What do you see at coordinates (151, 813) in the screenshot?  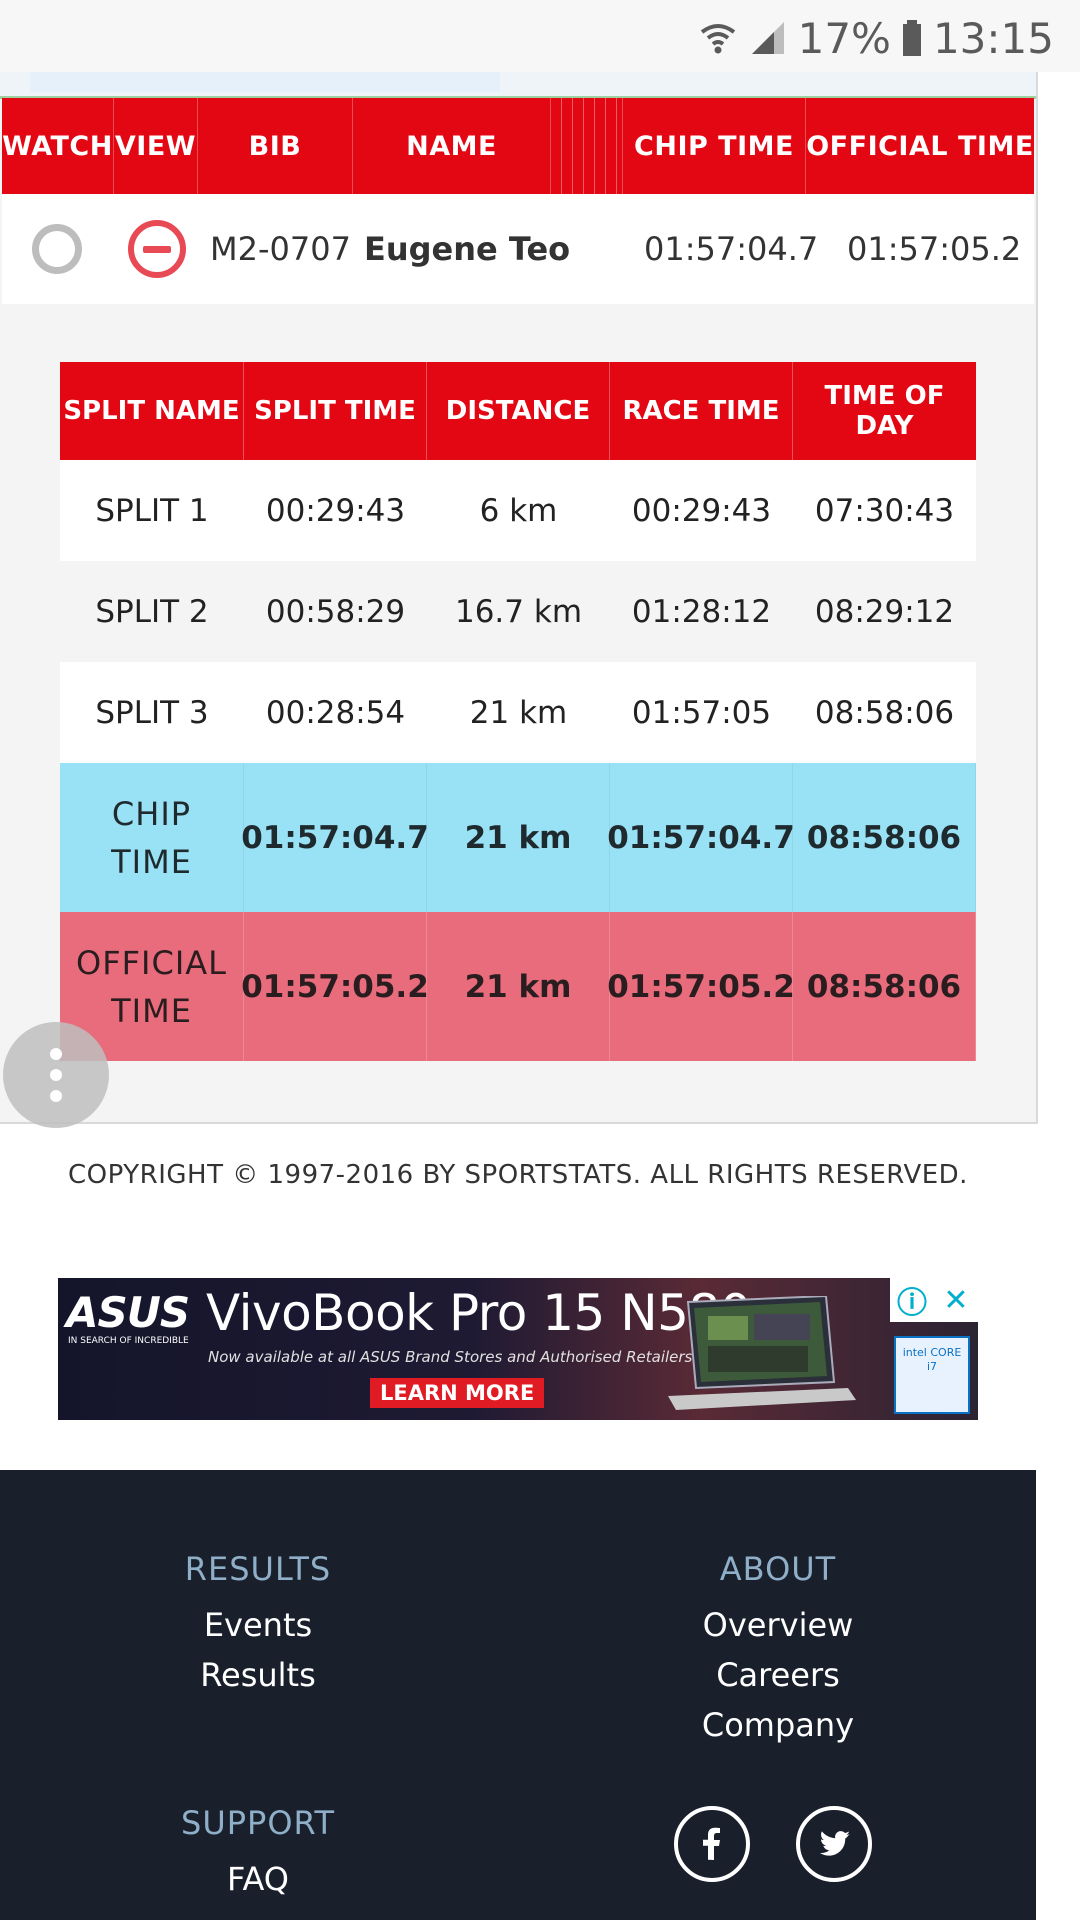 I see `chip-label-line1: CHIP` at bounding box center [151, 813].